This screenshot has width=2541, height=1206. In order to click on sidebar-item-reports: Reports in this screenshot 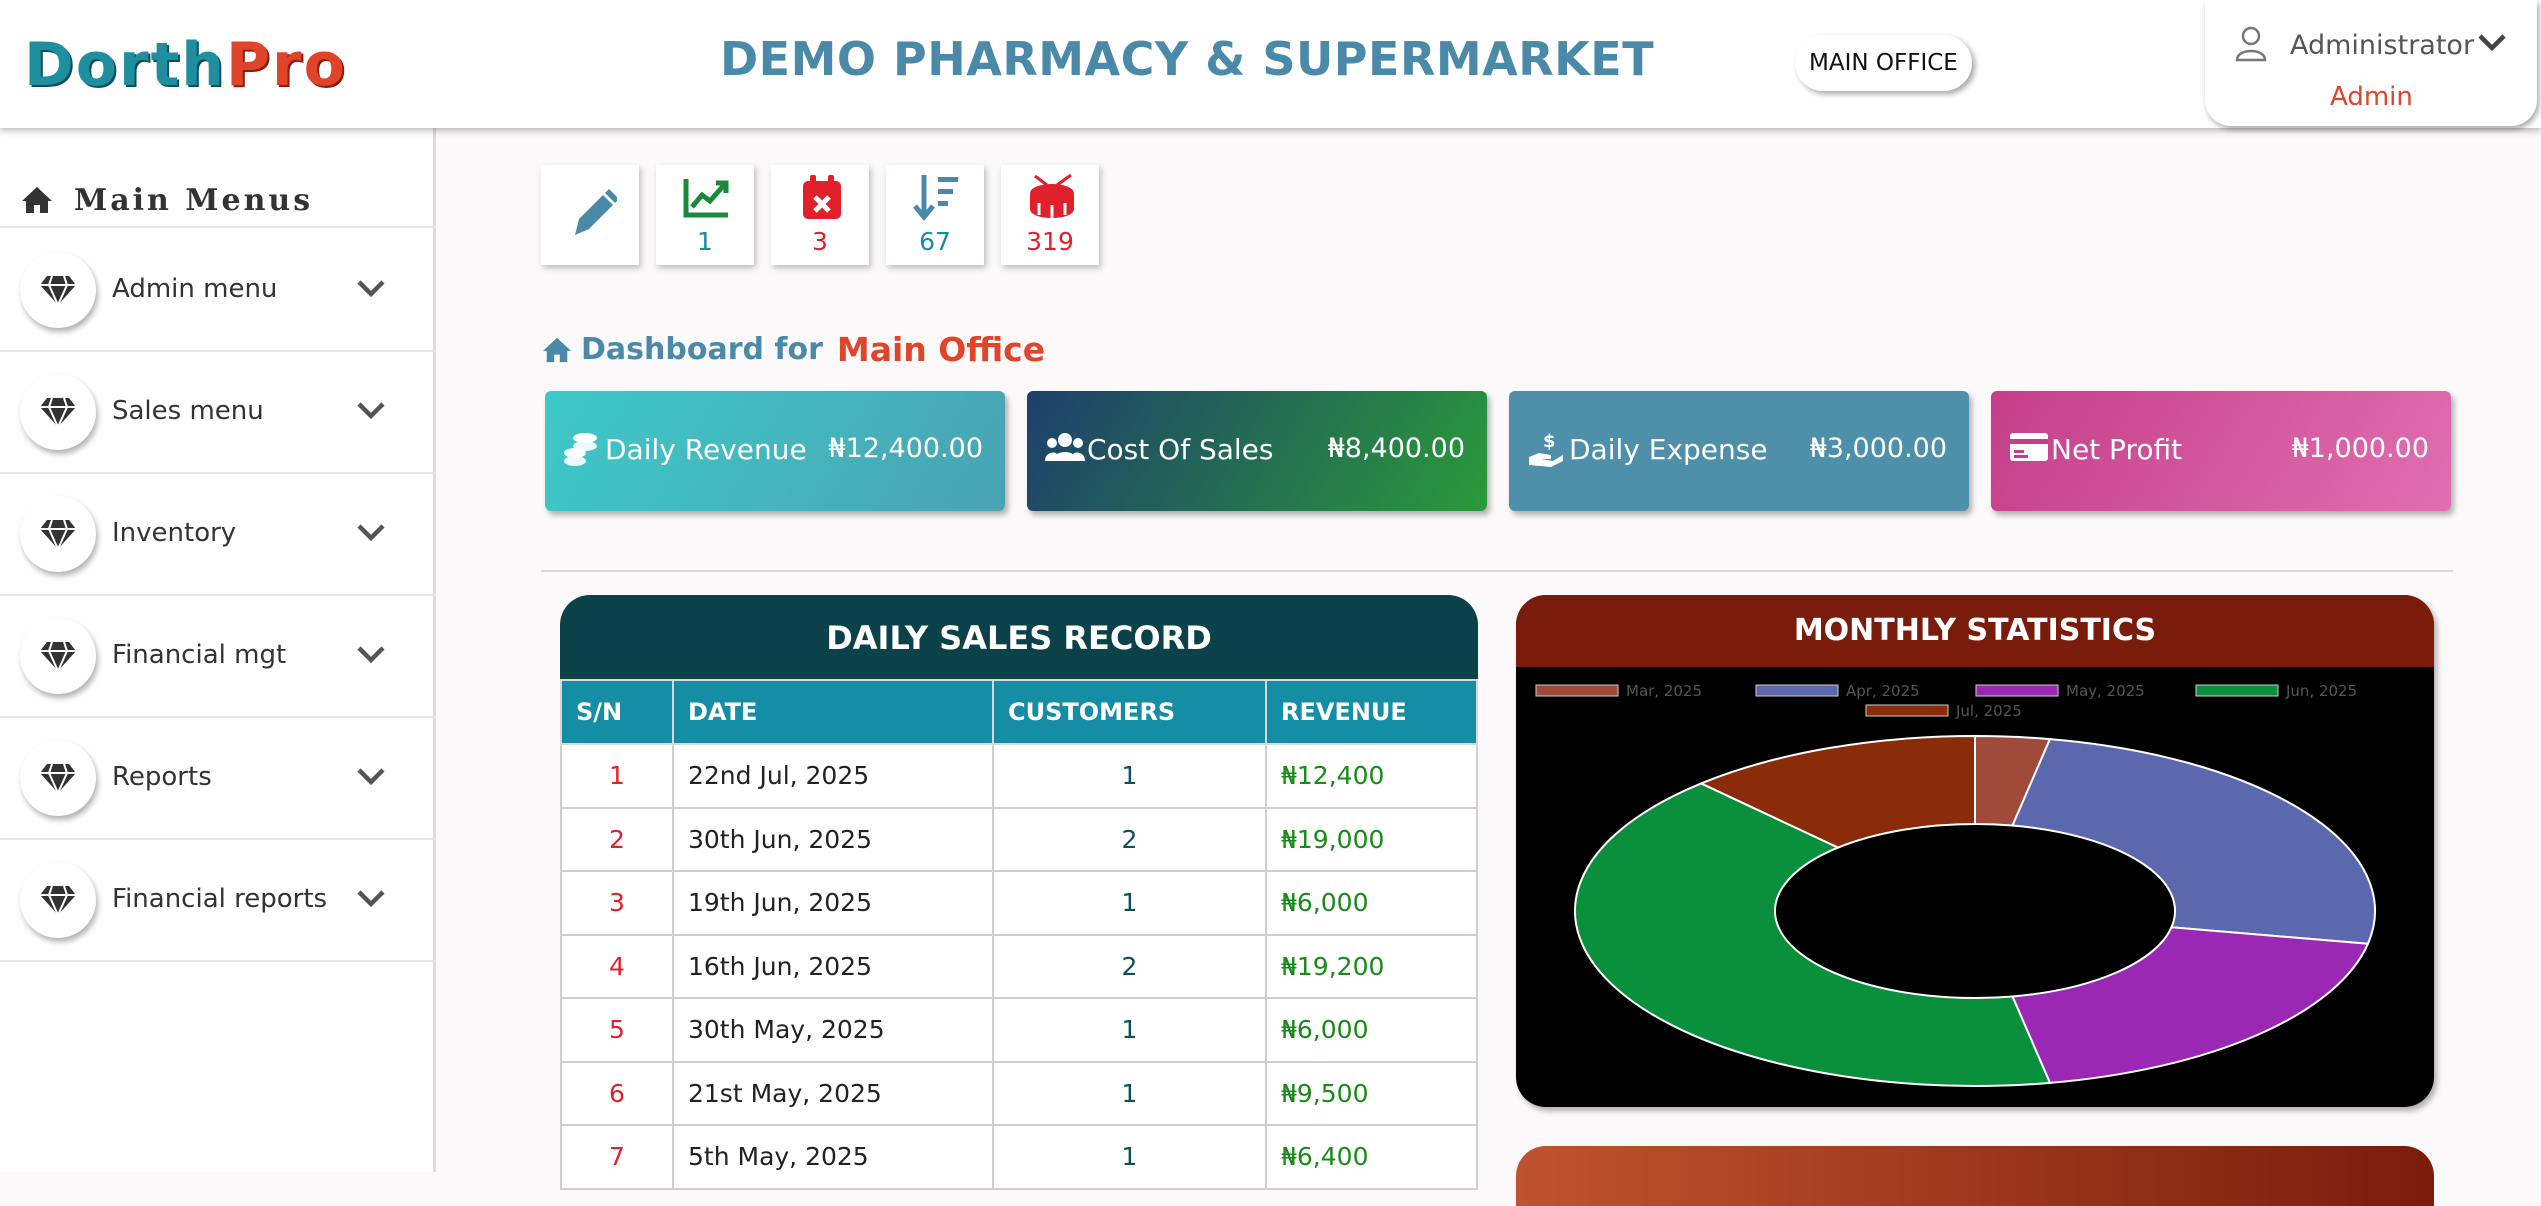, I will do `click(218, 778)`.